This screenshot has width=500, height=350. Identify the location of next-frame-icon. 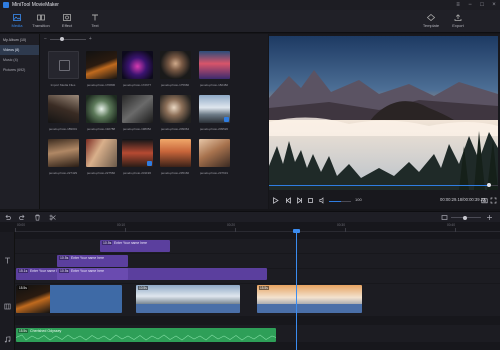
(299, 200).